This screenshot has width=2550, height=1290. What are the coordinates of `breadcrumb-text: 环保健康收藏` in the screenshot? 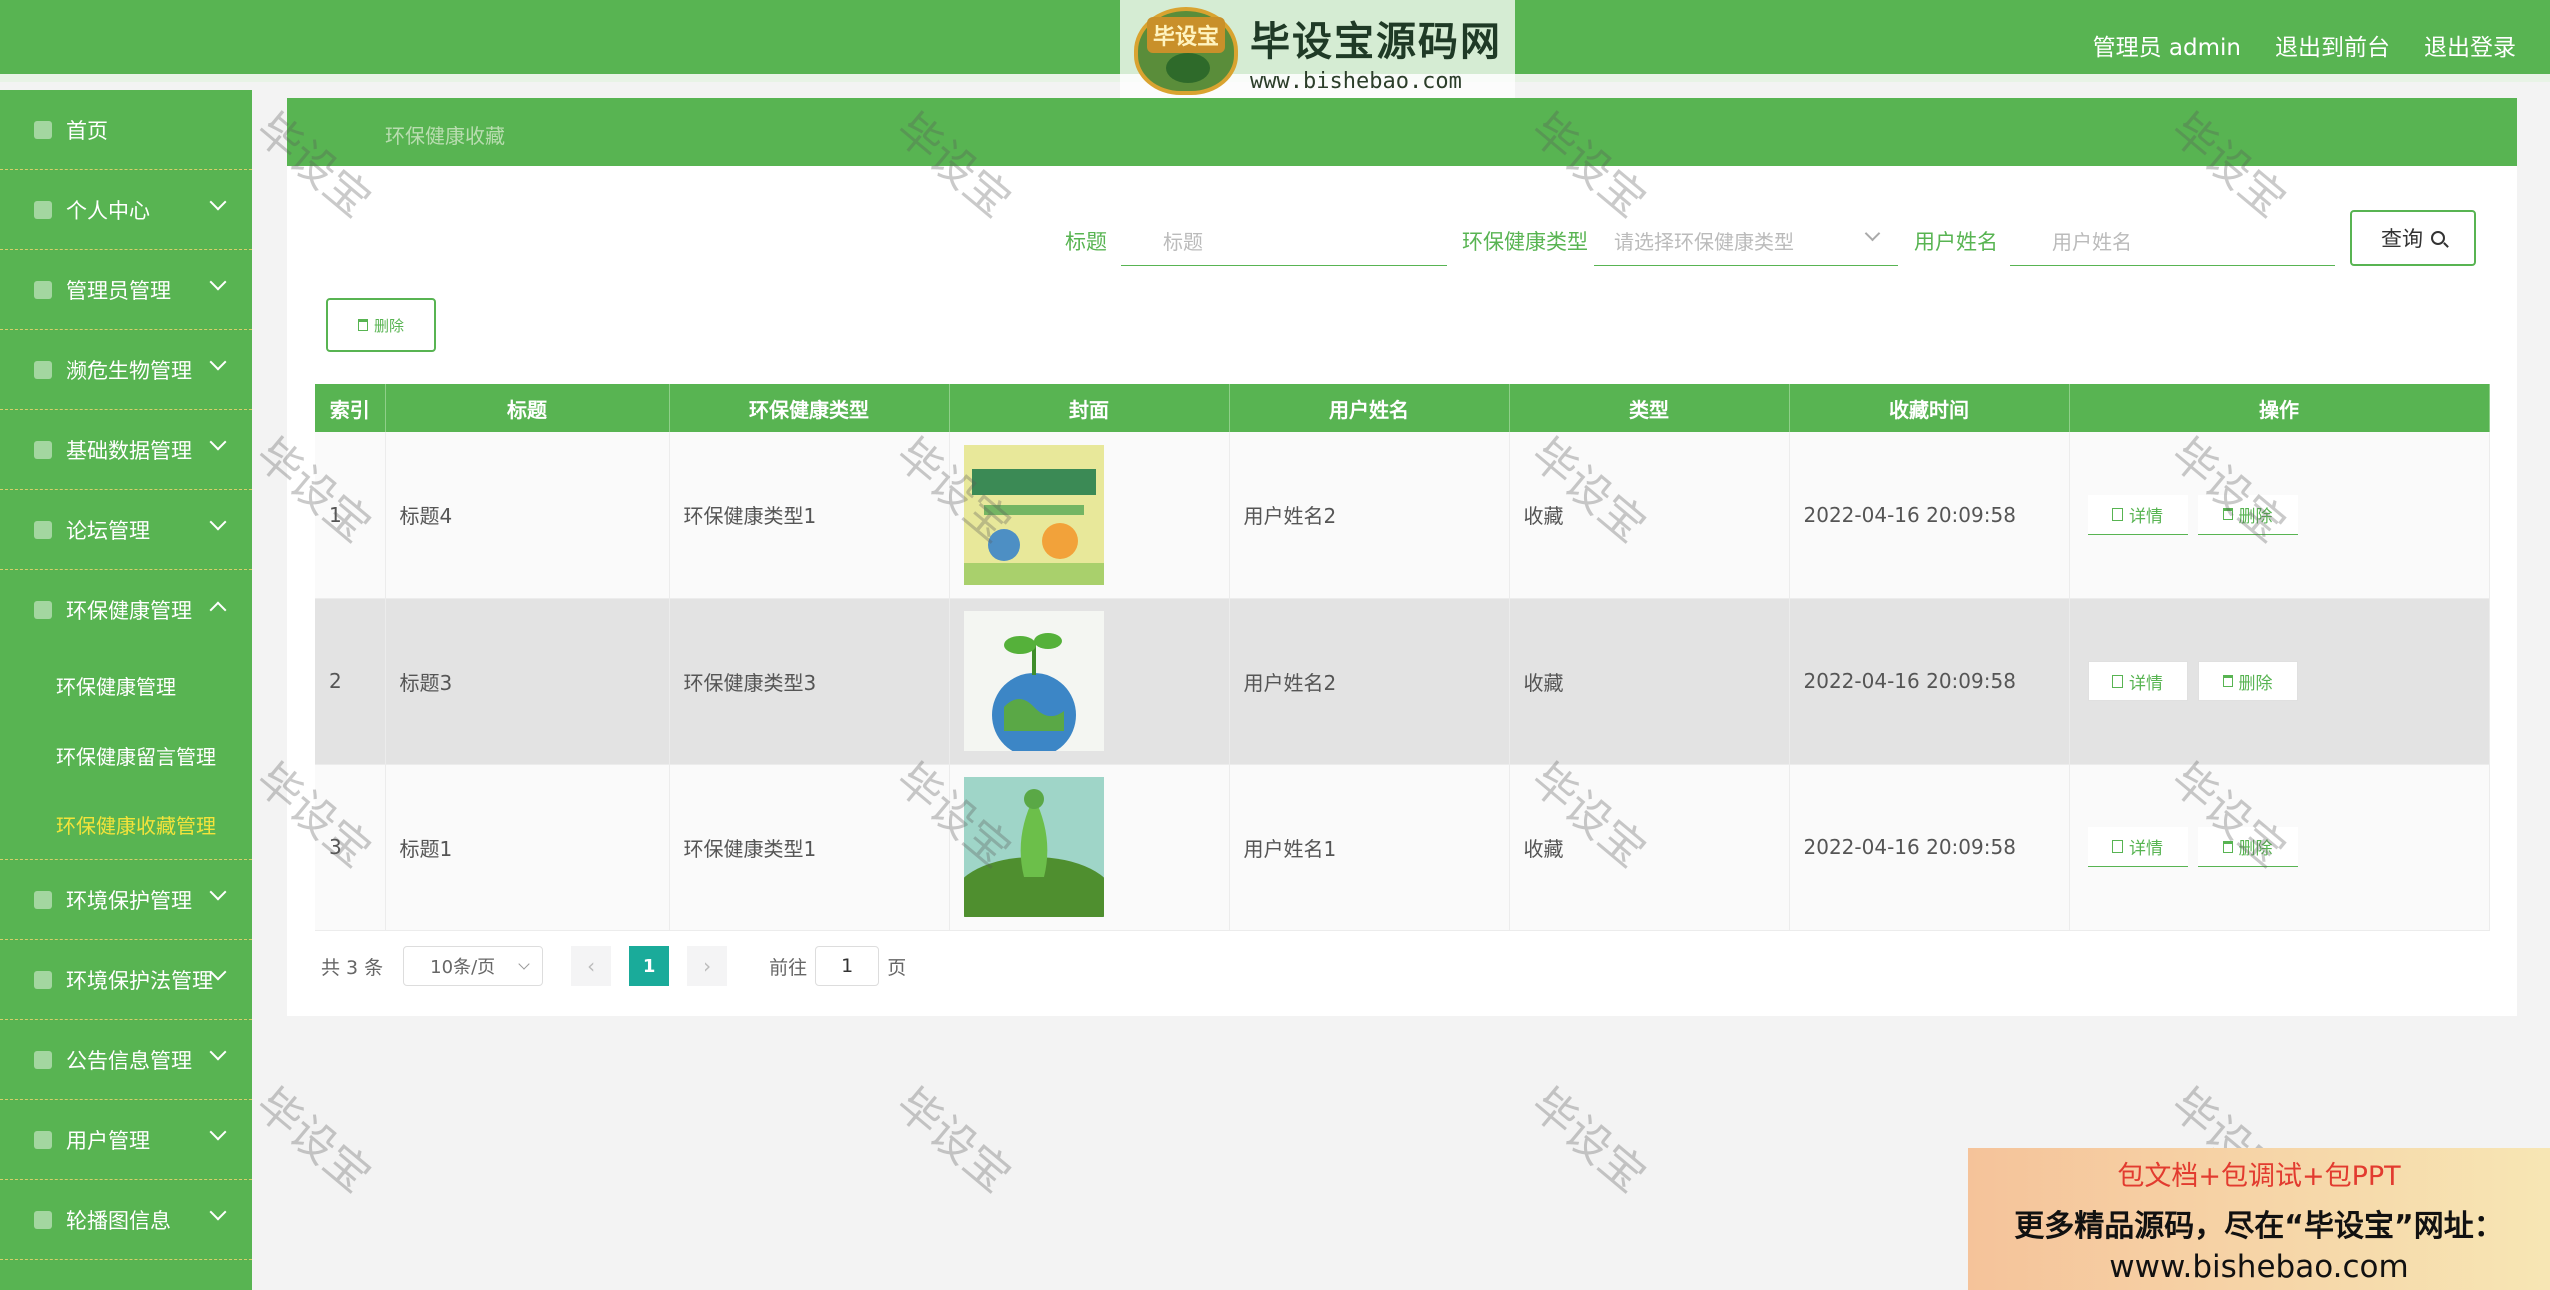 It's located at (445, 136).